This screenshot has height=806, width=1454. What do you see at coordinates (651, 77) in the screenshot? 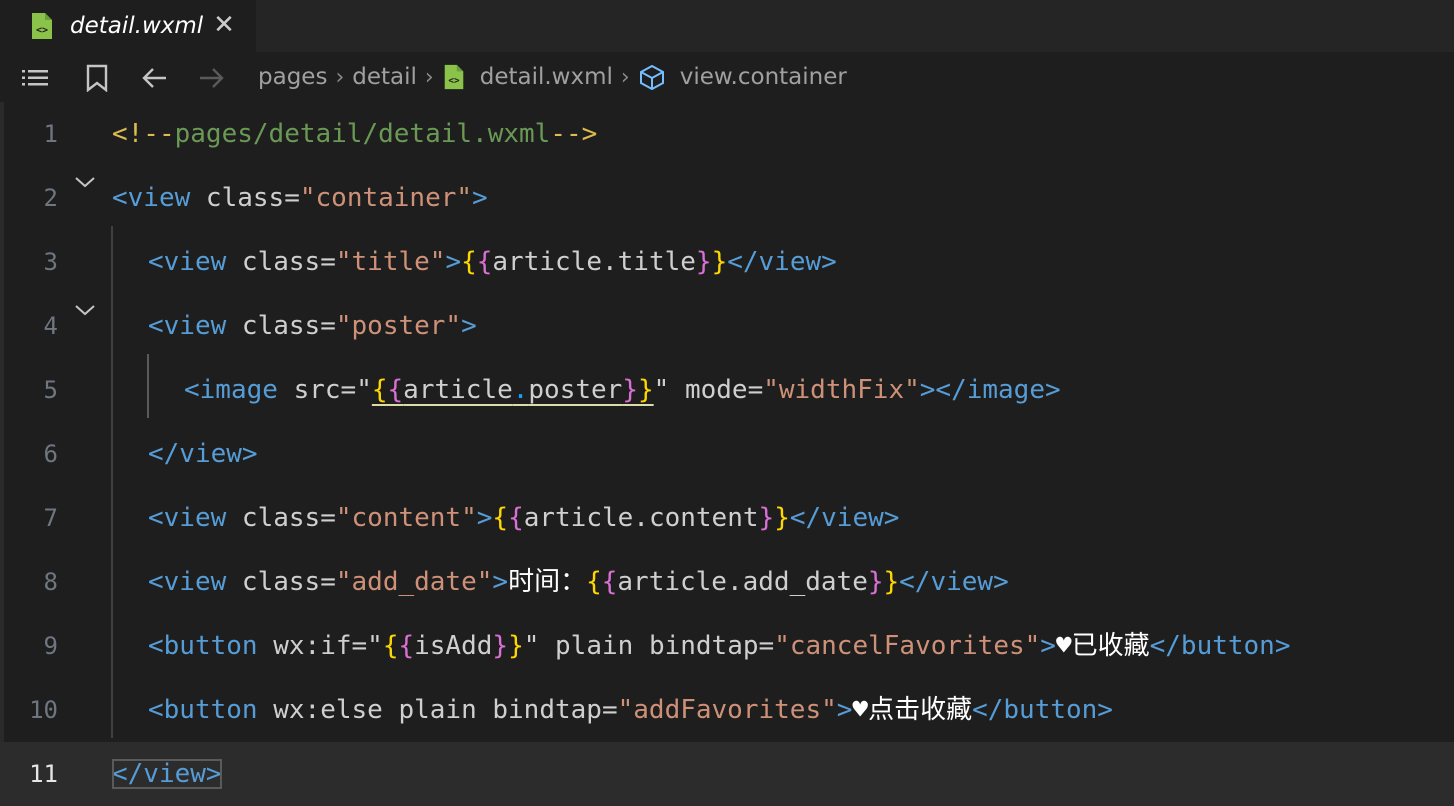
I see `cube-icon` at bounding box center [651, 77].